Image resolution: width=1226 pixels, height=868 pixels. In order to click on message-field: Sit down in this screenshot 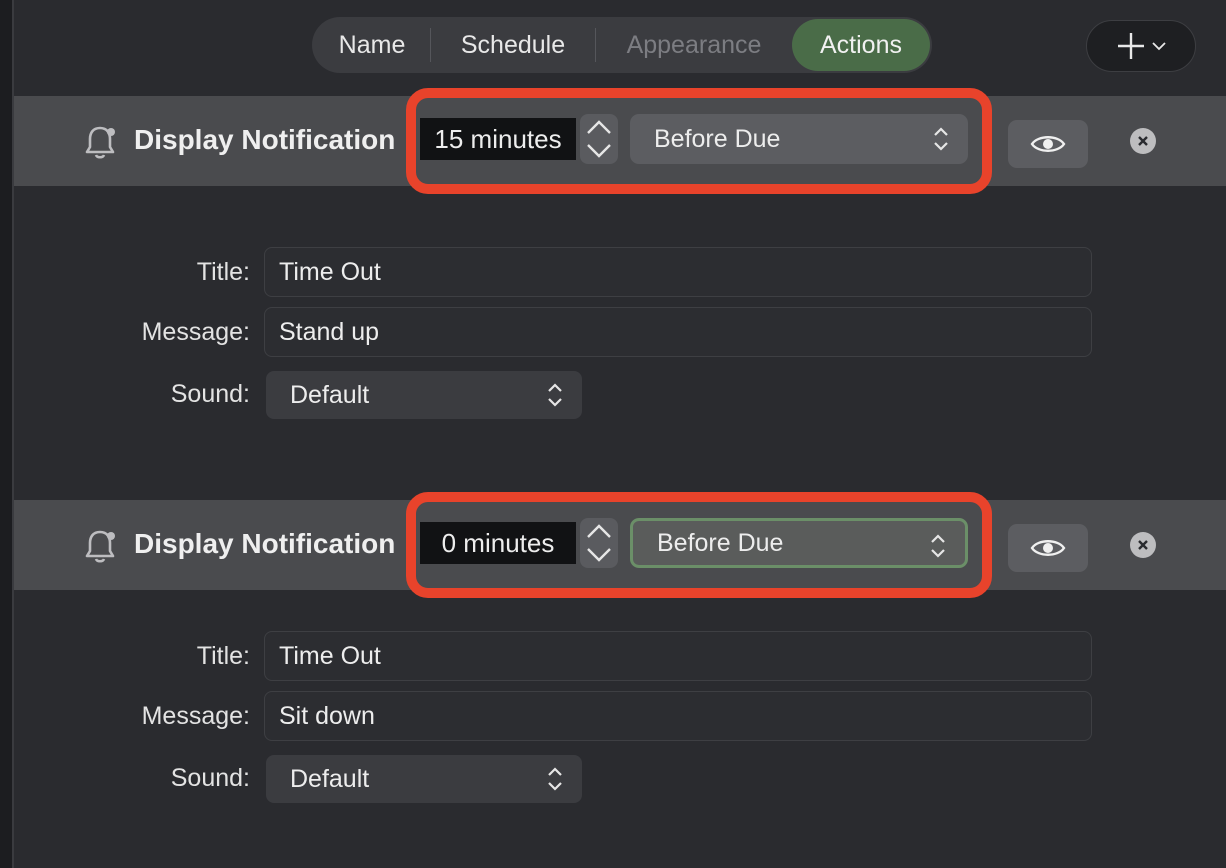, I will do `click(678, 716)`.